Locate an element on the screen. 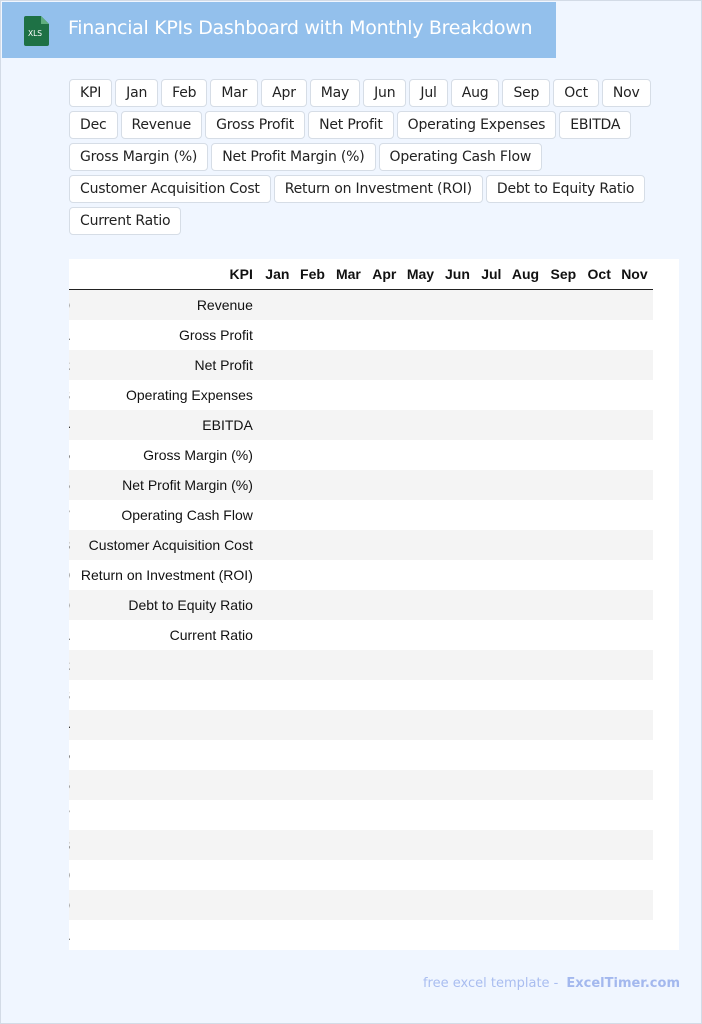 This screenshot has height=1024, width=702. column-header-sep: Sep is located at coordinates (563, 274).